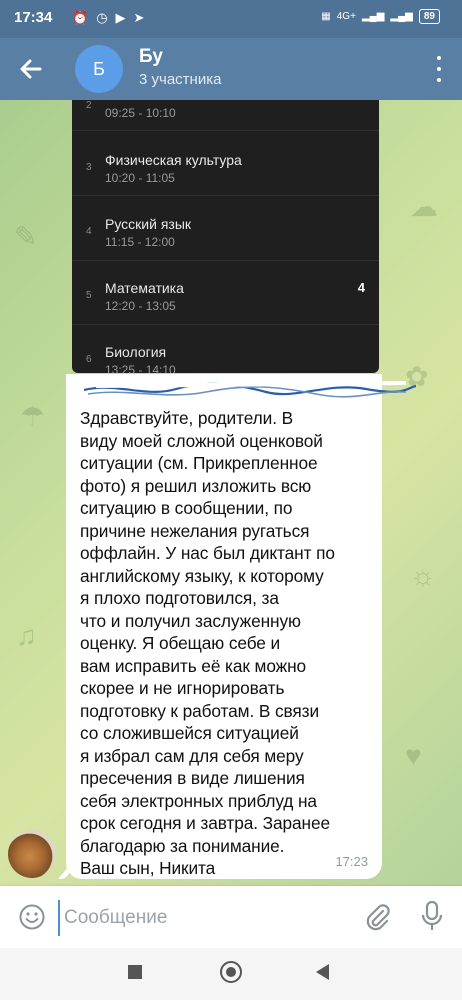 The width and height of the screenshot is (462, 1000). Describe the element at coordinates (151, 57) in the screenshot. I see `chat-title: Бу` at that location.